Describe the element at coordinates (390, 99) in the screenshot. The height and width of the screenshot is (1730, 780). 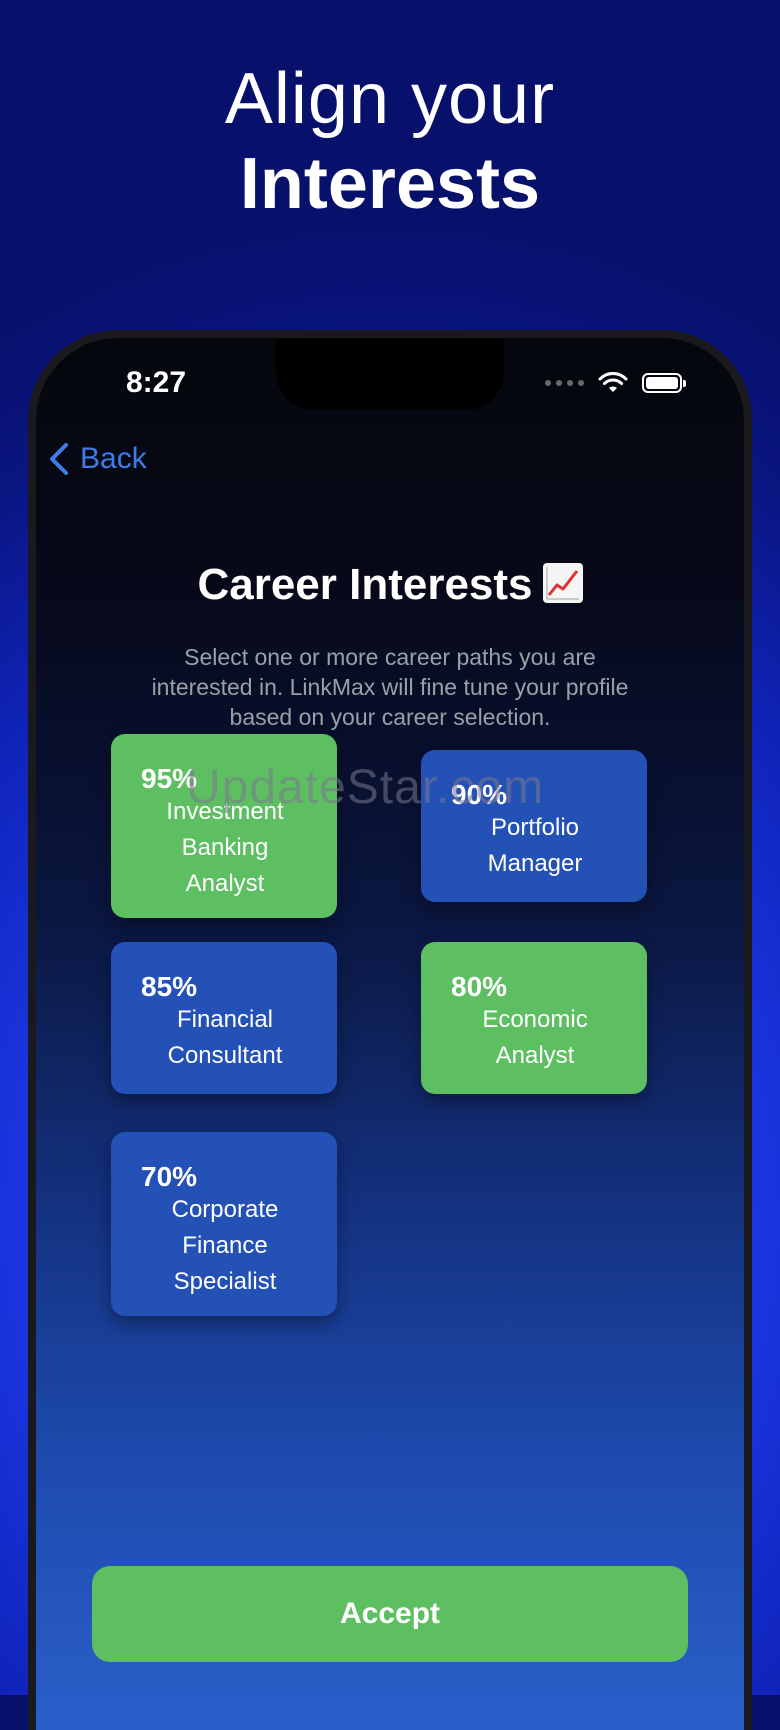
I see `headline-line-1: Align your` at that location.